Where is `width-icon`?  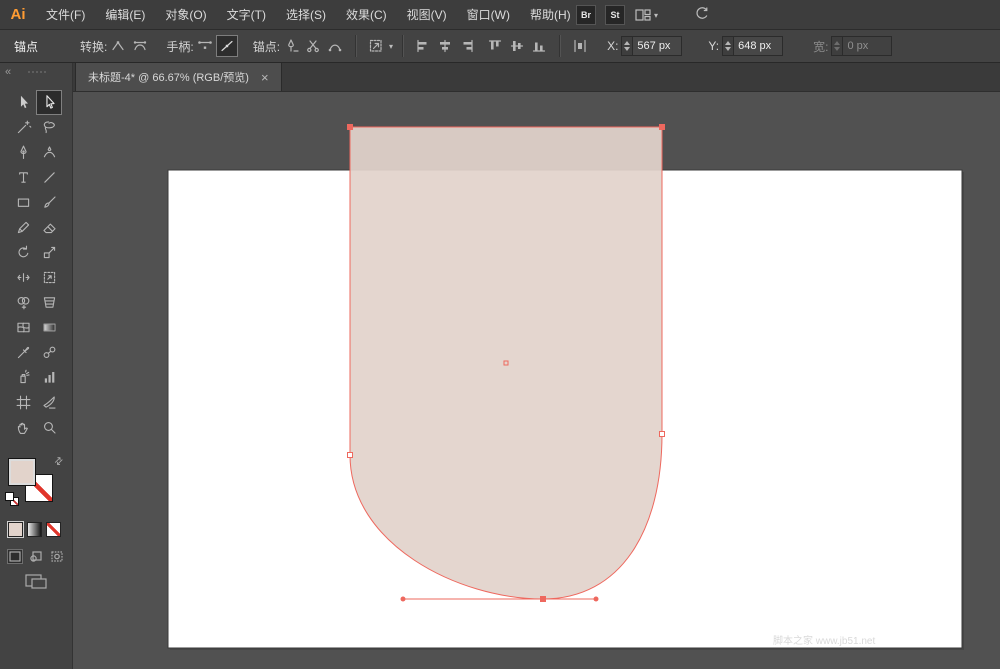
width-icon is located at coordinates (23, 277).